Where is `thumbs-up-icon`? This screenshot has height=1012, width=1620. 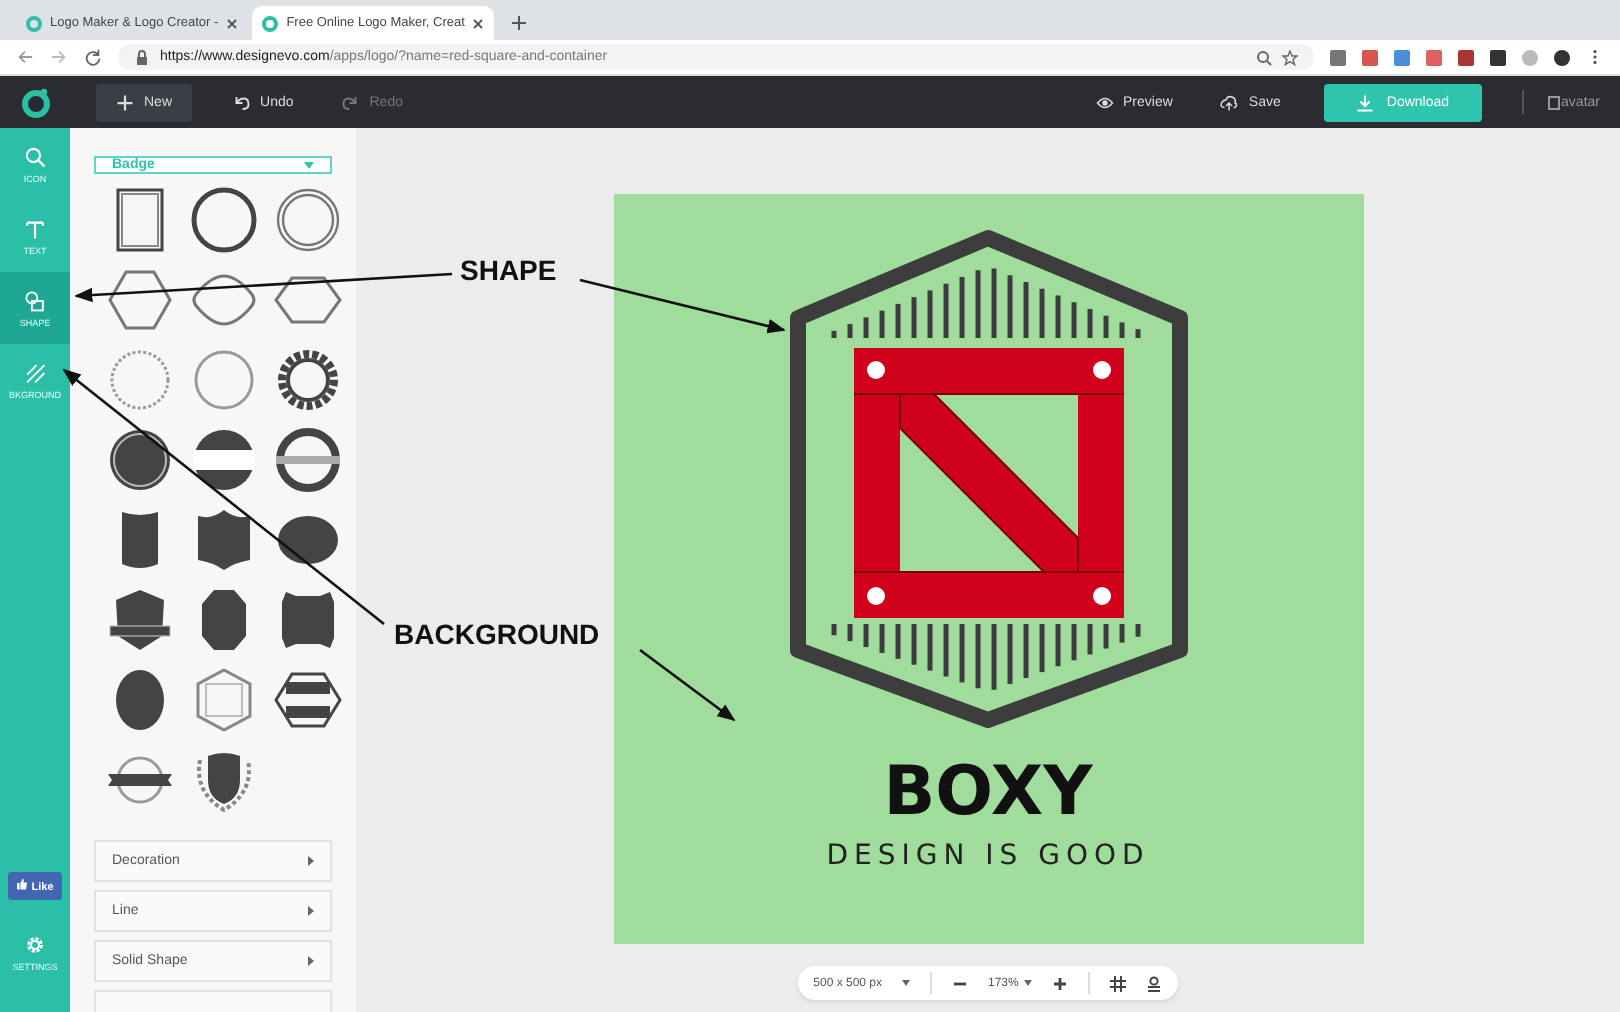 thumbs-up-icon is located at coordinates (22, 884).